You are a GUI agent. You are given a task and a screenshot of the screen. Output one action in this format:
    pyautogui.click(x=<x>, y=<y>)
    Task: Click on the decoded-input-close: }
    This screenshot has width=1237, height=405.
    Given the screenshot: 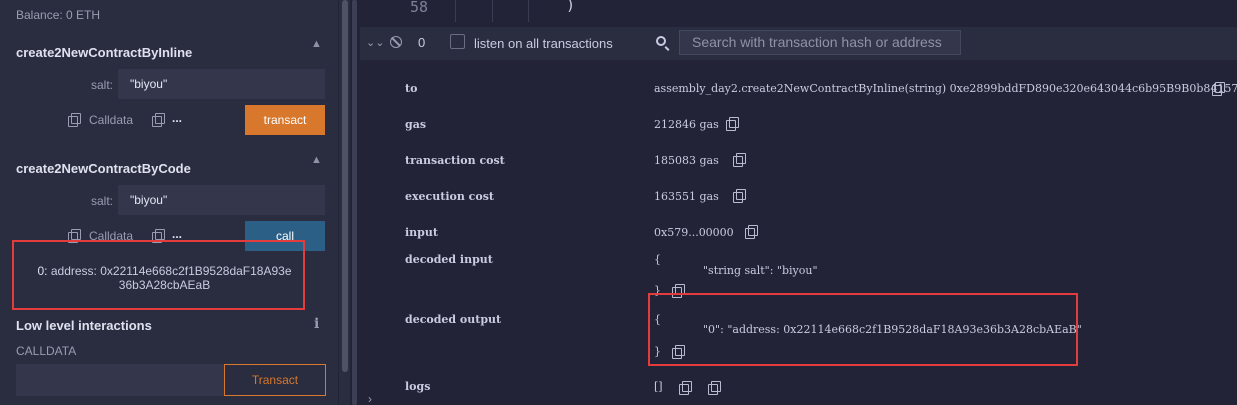 What is the action you would take?
    pyautogui.click(x=657, y=290)
    